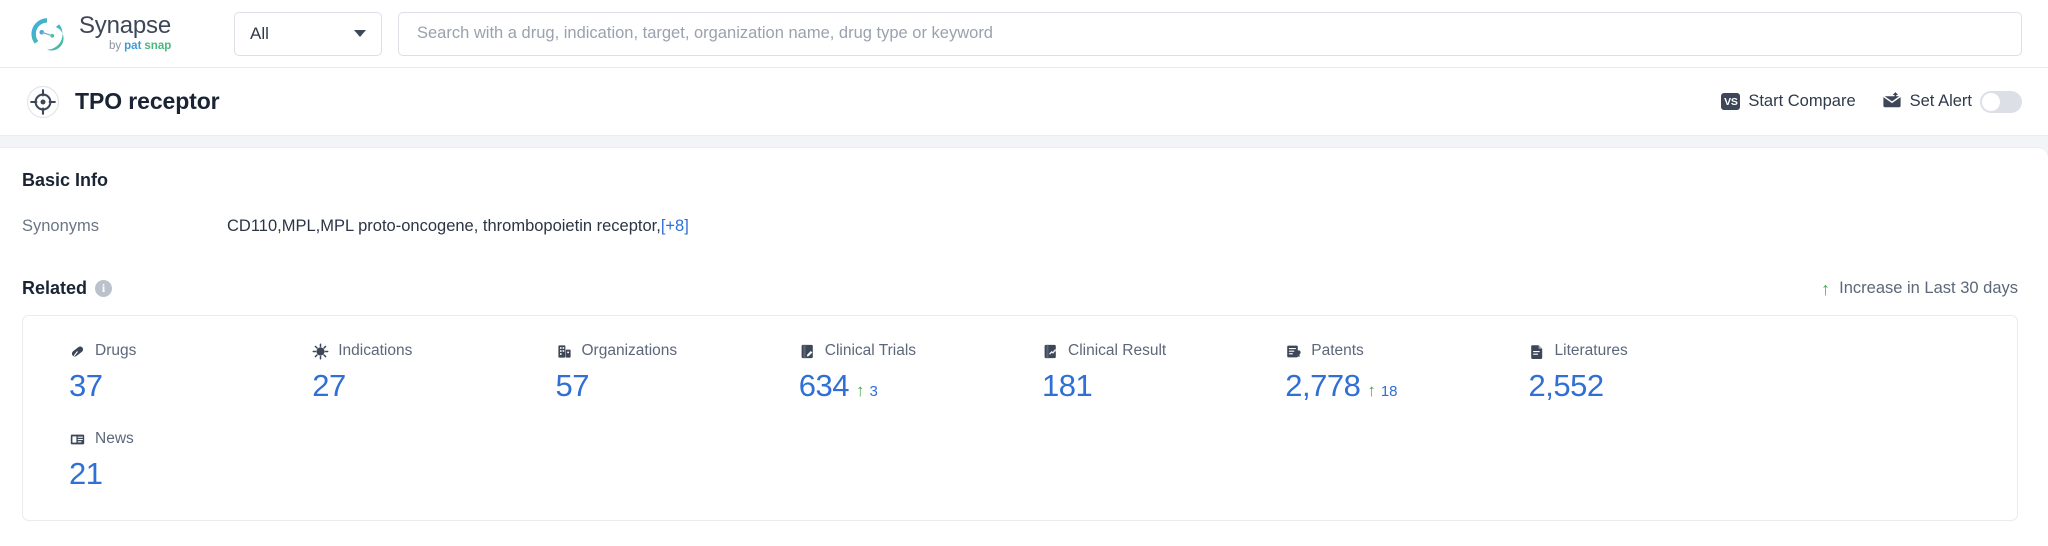  Describe the element at coordinates (179, 351) in the screenshot. I see `stat-drugs-head: Drugs` at that location.